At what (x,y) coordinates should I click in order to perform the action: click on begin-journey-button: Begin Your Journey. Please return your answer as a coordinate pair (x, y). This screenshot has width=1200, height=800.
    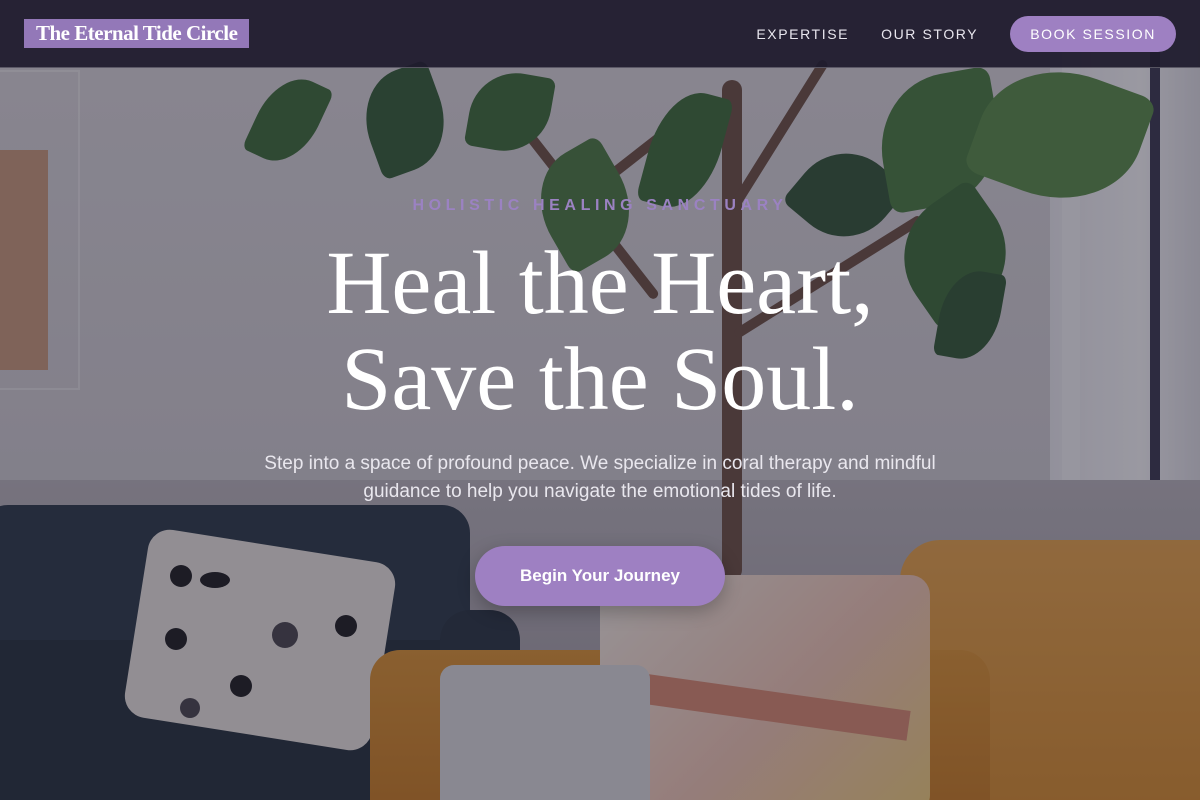
    Looking at the image, I should click on (600, 576).